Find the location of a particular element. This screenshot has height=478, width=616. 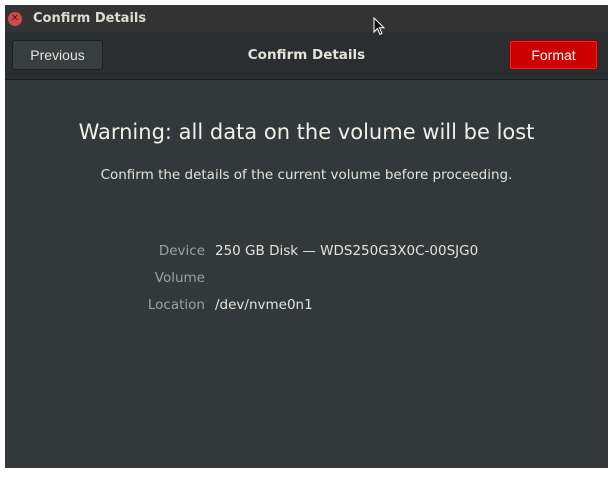

device-label: Device is located at coordinates (181, 251).